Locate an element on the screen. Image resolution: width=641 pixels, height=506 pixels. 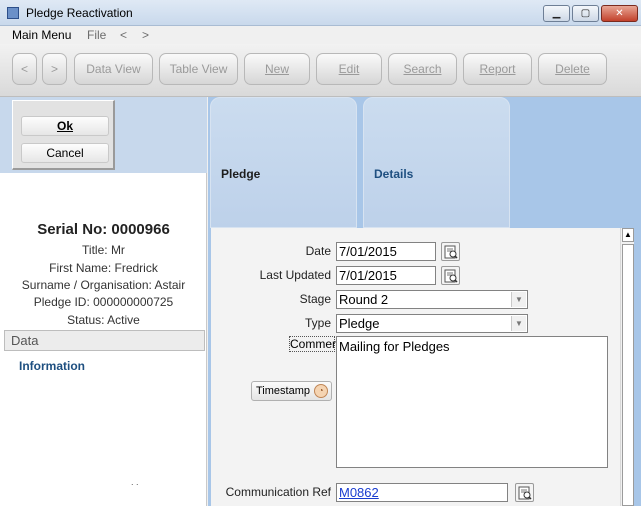
serial-number: Serial No: 0000966 is located at coordinates (103, 229).